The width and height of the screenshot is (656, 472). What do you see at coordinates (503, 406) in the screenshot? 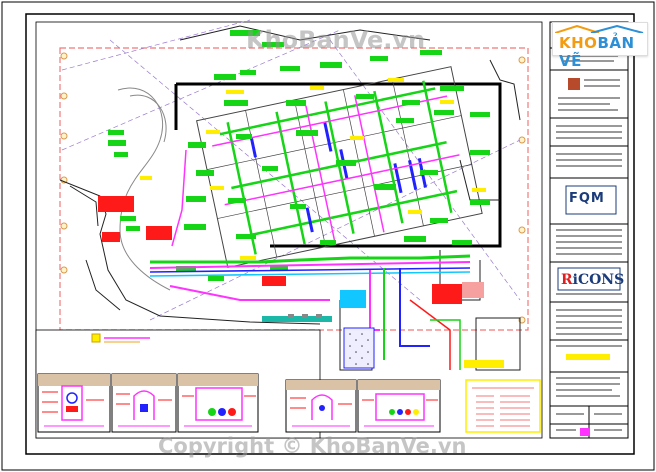
I see `legend-table` at bounding box center [503, 406].